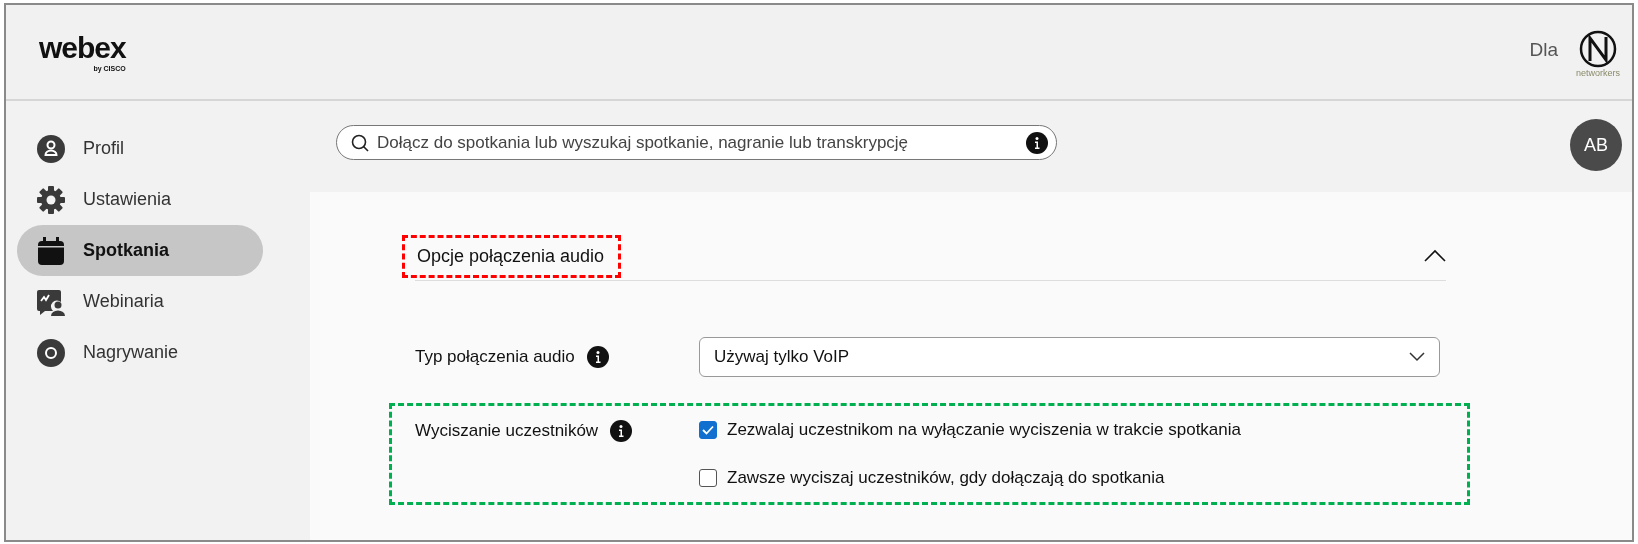 The height and width of the screenshot is (544, 1638). I want to click on sidebar-item: Profil, so click(140, 148).